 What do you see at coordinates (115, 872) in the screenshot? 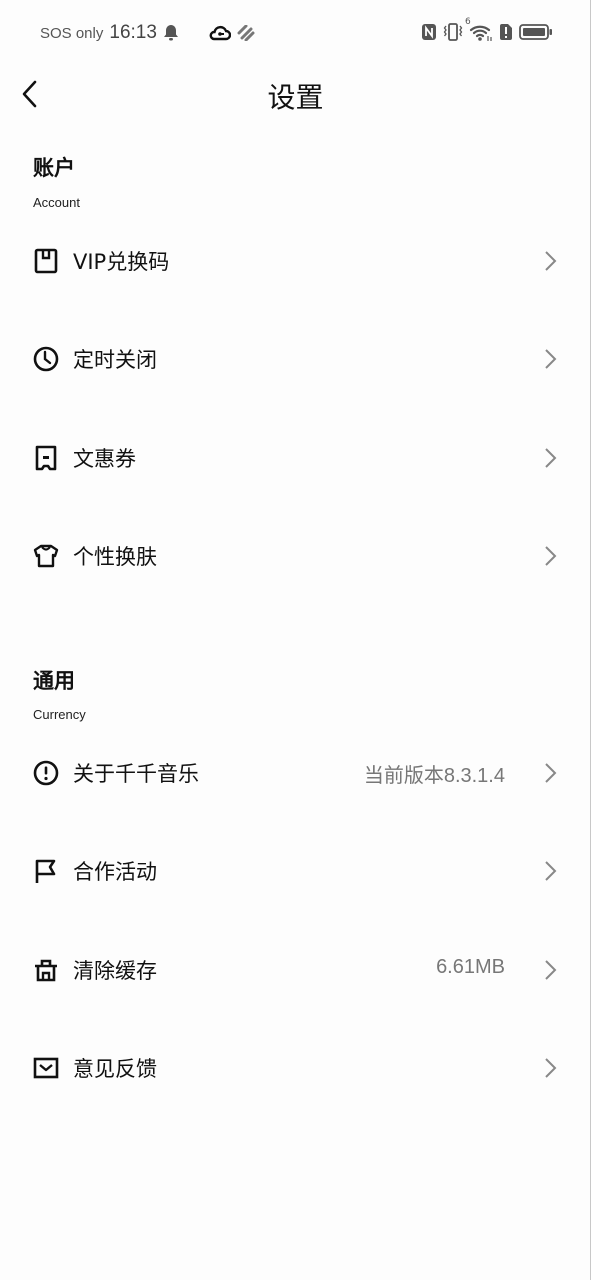
I see `row-label: 合作活动` at bounding box center [115, 872].